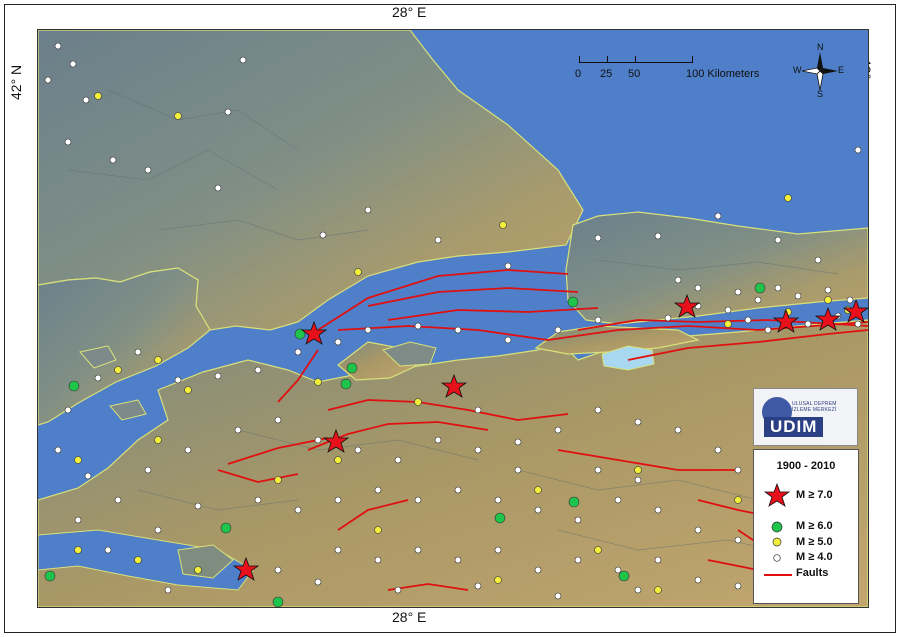  What do you see at coordinates (820, 47) in the screenshot?
I see `north-label: N` at bounding box center [820, 47].